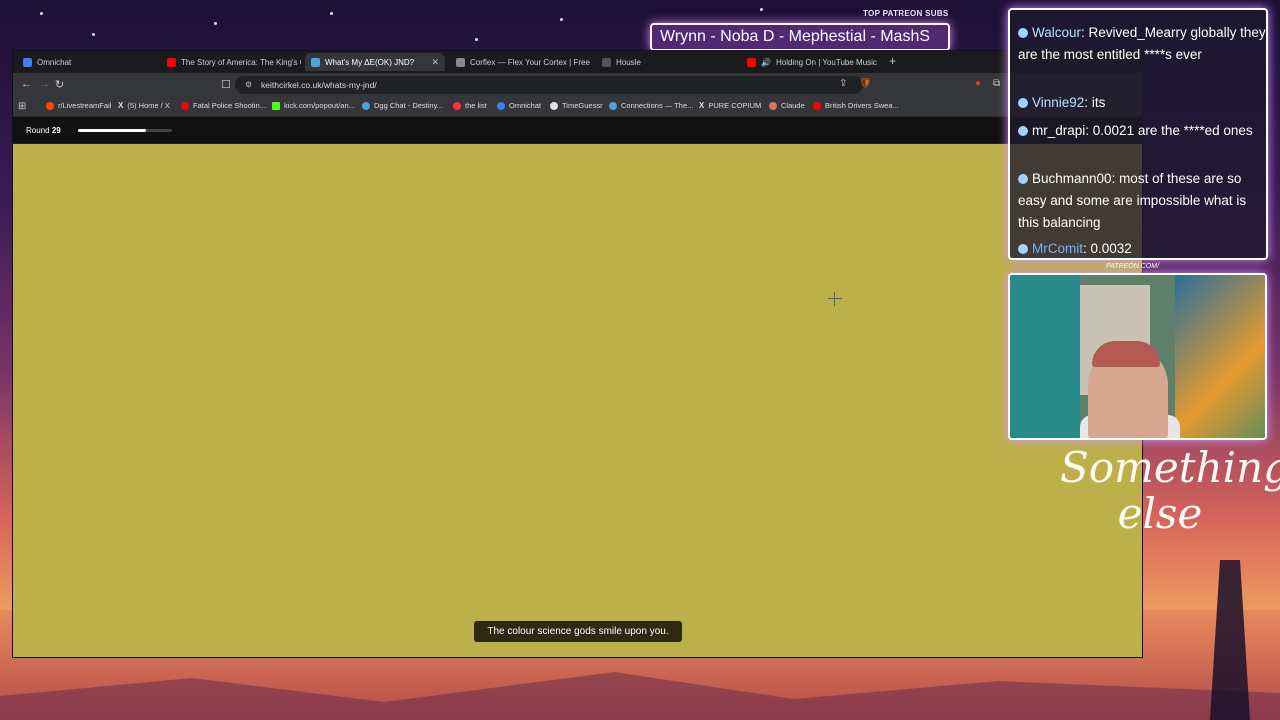 Image resolution: width=1280 pixels, height=720 pixels. Describe the element at coordinates (171, 62) in the screenshot. I see `youtube-favicon-icon` at that location.